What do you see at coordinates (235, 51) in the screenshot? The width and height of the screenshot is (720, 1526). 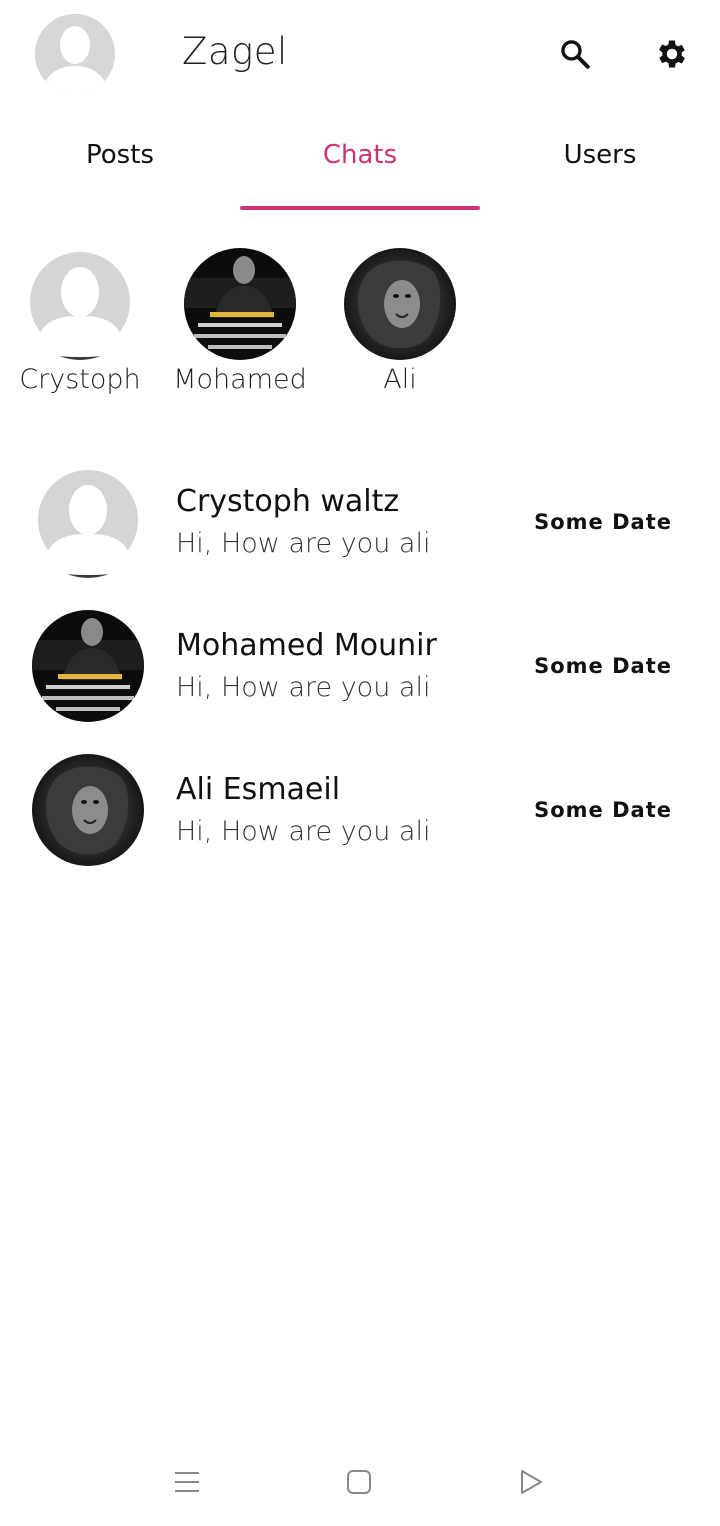 I see `app-title: Zagel` at bounding box center [235, 51].